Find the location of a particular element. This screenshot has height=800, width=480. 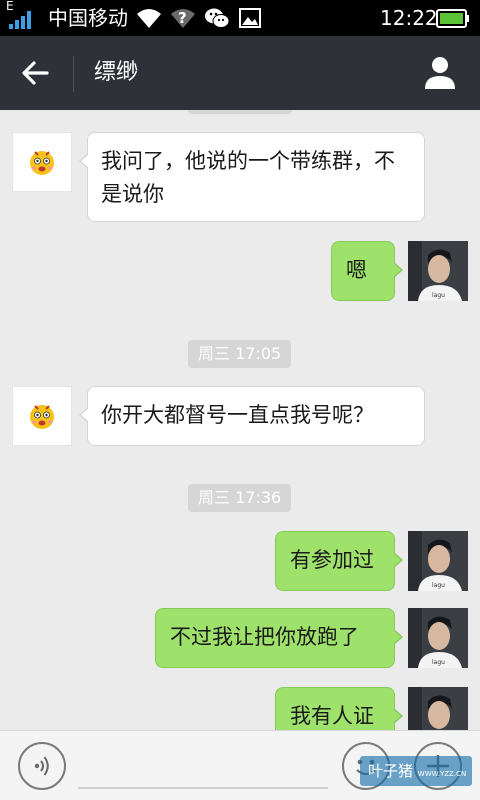

title-divider is located at coordinates (73, 74).